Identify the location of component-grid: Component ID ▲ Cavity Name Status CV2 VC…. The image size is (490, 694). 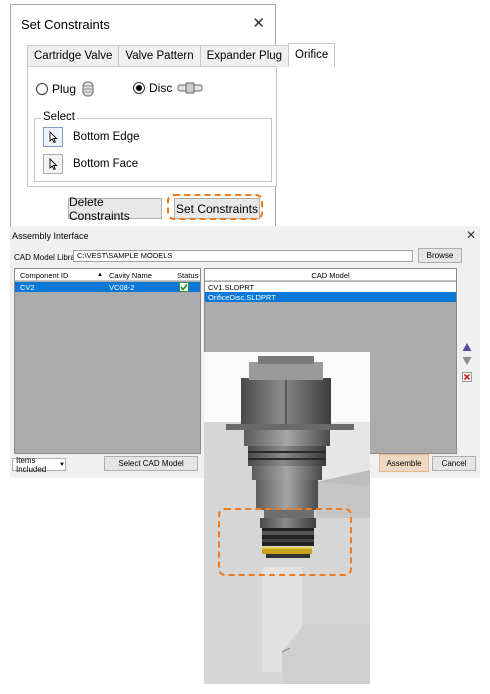
(107, 361).